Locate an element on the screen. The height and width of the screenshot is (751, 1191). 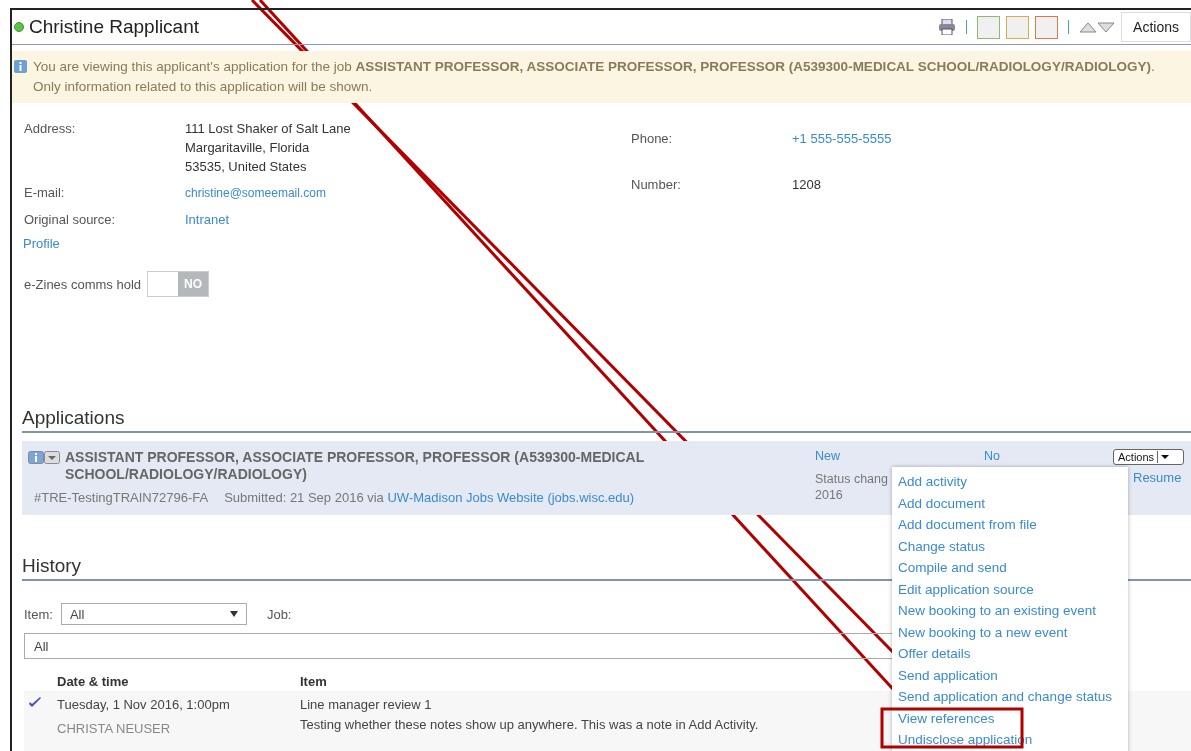
row-actions-button: Actions is located at coordinates (1148, 457).